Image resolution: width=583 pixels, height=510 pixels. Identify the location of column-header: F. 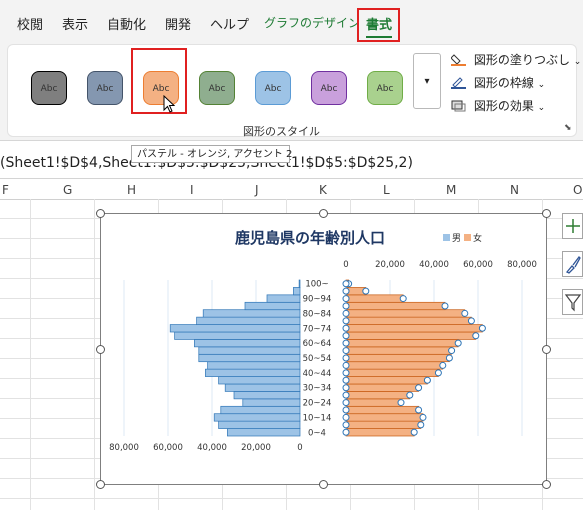
(5, 190).